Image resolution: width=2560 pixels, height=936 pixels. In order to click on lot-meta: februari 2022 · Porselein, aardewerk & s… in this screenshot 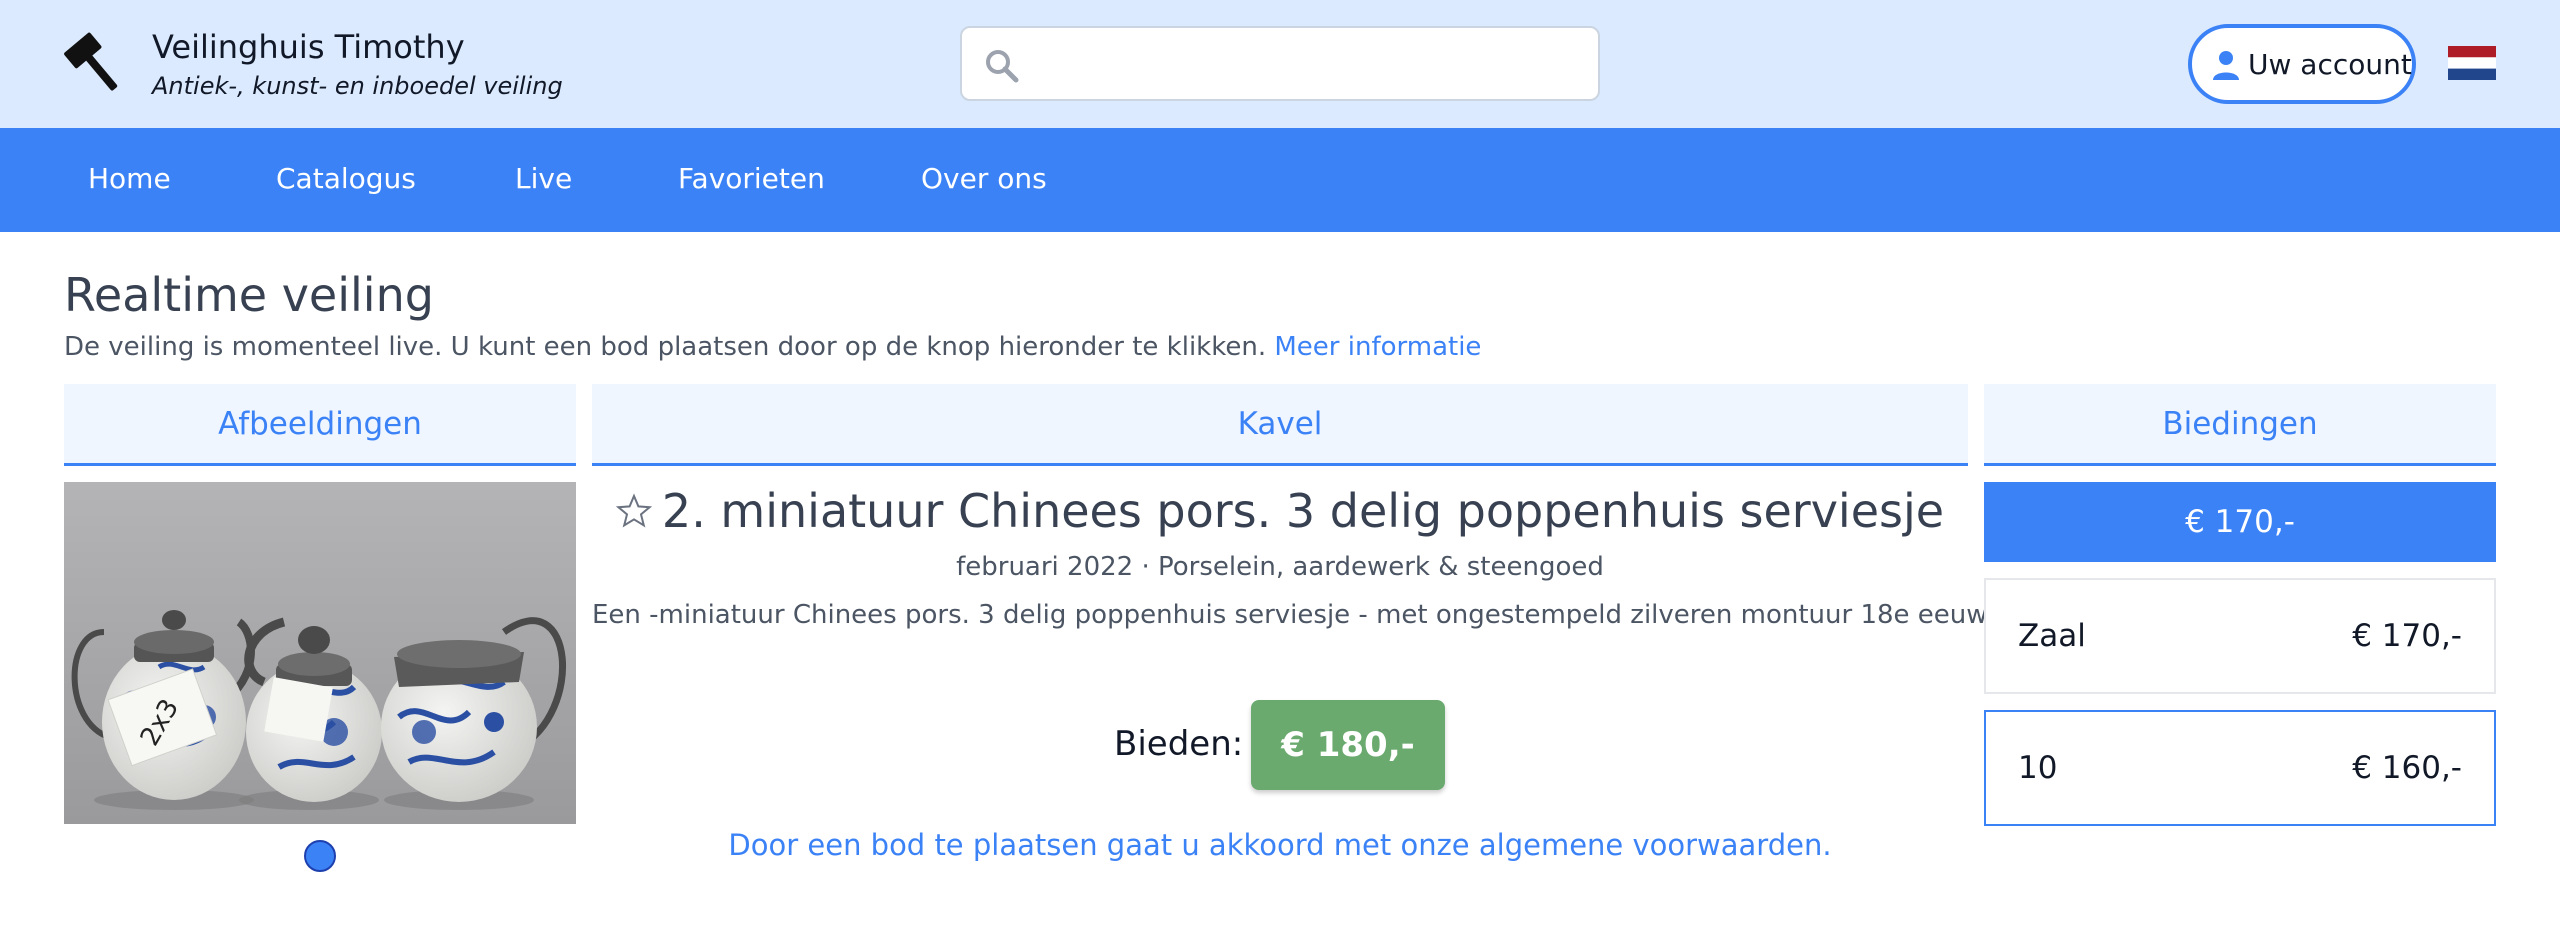, I will do `click(1280, 567)`.